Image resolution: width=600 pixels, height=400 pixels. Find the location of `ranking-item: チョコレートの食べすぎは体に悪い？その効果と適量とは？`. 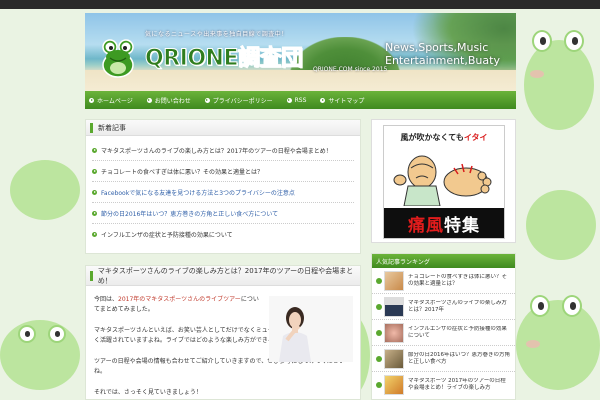

ranking-item: チョコレートの食べすぎは体に悪い？その効果と適量とは？ is located at coordinates (443, 281).